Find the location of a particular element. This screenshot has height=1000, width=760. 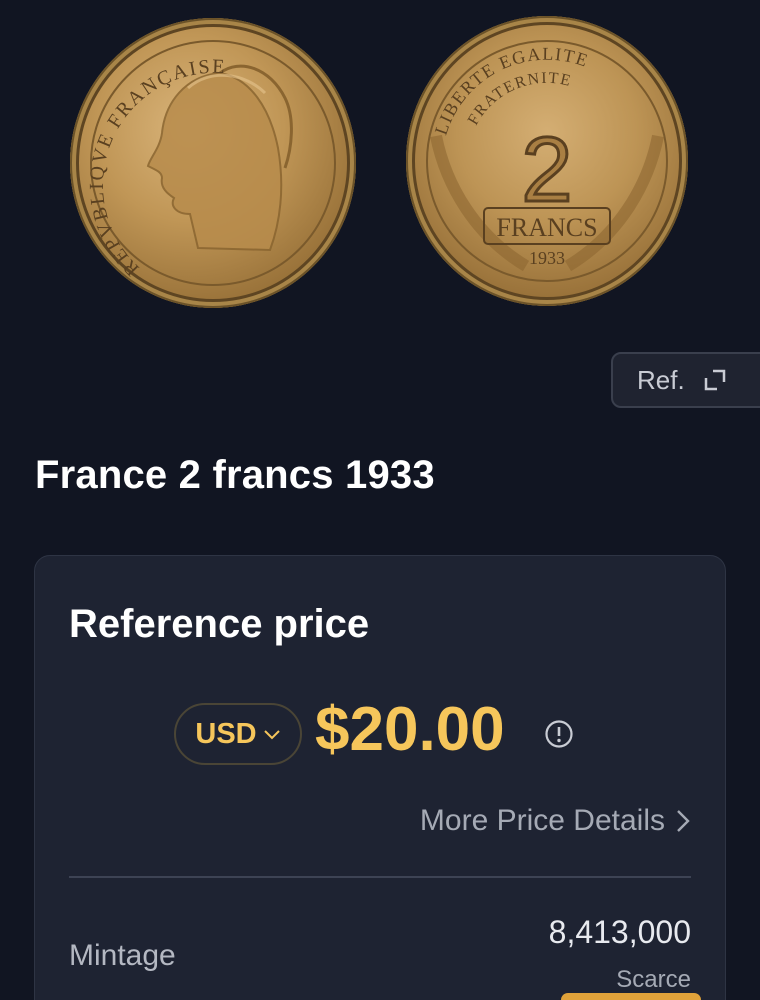

more-price-details-link: More Price Details is located at coordinates (555, 821).